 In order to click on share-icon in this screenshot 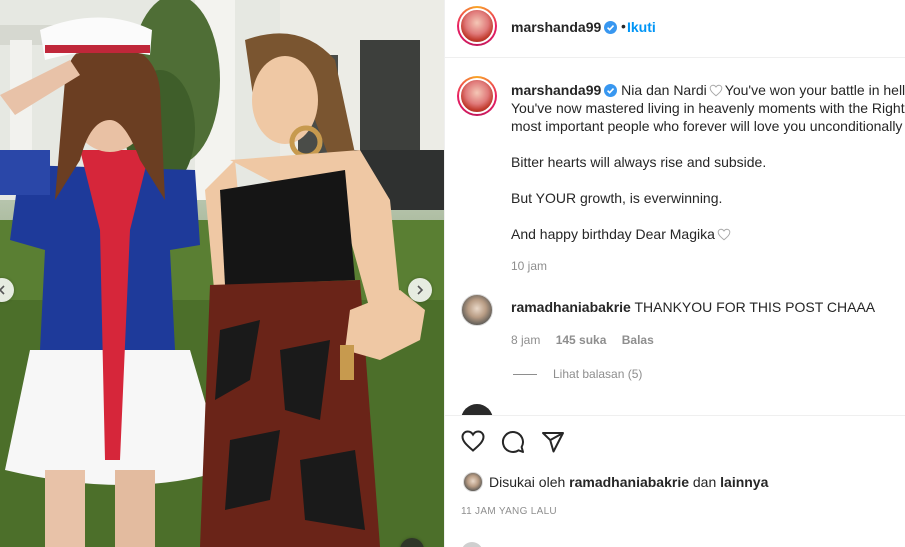, I will do `click(553, 442)`.